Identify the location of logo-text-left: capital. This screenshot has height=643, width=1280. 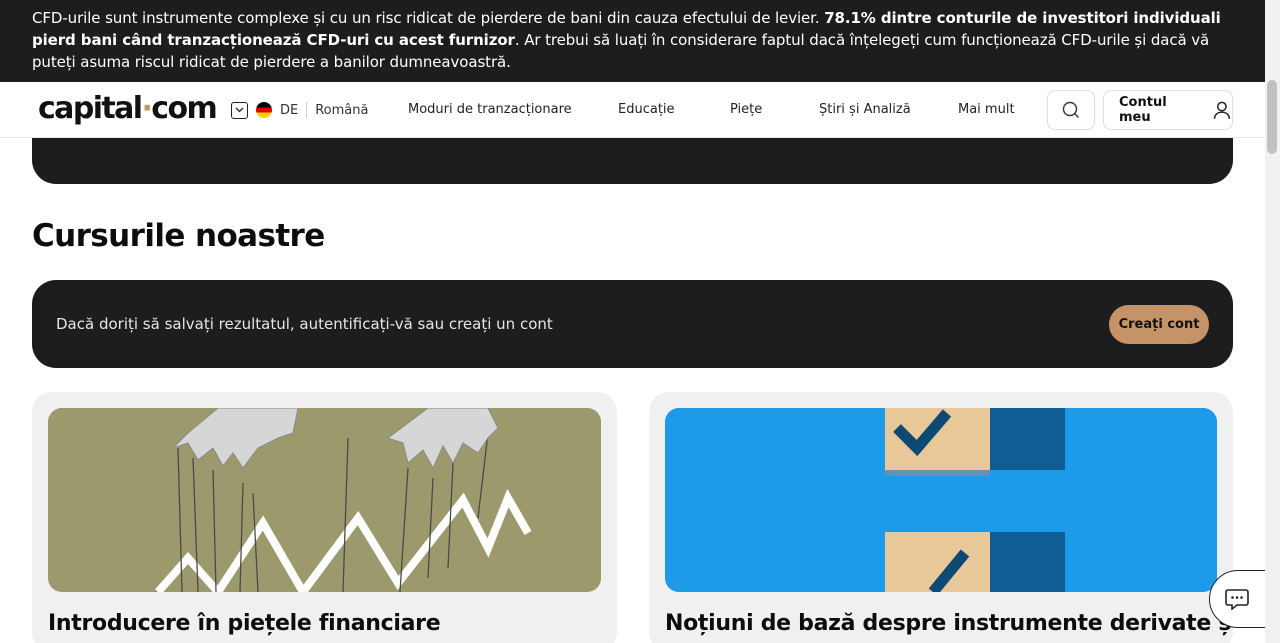
(90, 108).